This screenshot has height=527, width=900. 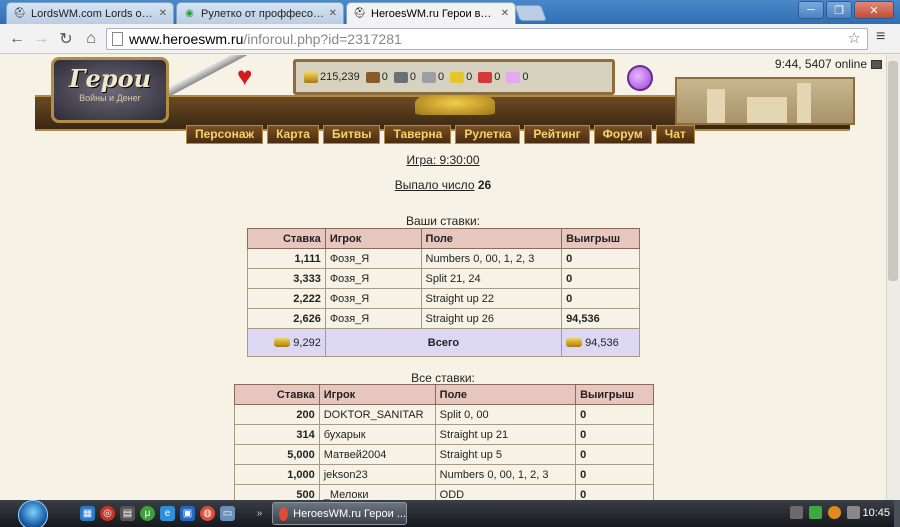 What do you see at coordinates (41, 39) in the screenshot?
I see `forward-arrow-icon: →` at bounding box center [41, 39].